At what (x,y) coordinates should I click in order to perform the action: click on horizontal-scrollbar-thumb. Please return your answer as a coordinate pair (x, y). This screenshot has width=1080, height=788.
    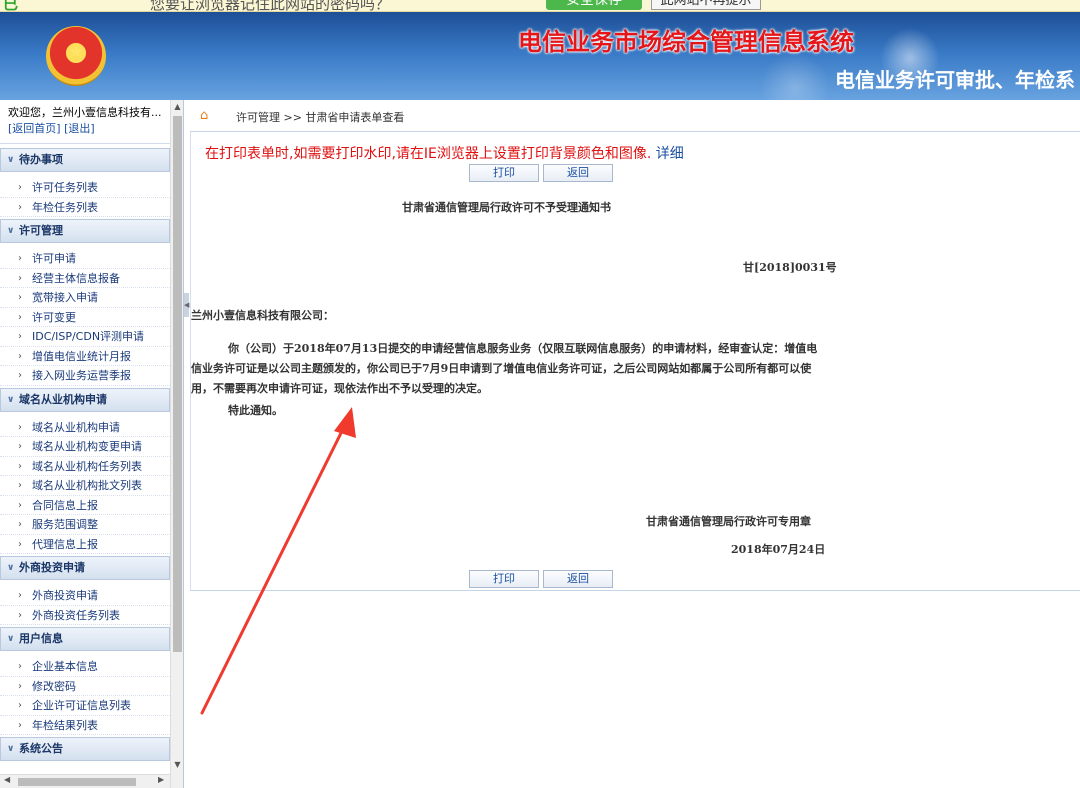
    Looking at the image, I should click on (77, 782).